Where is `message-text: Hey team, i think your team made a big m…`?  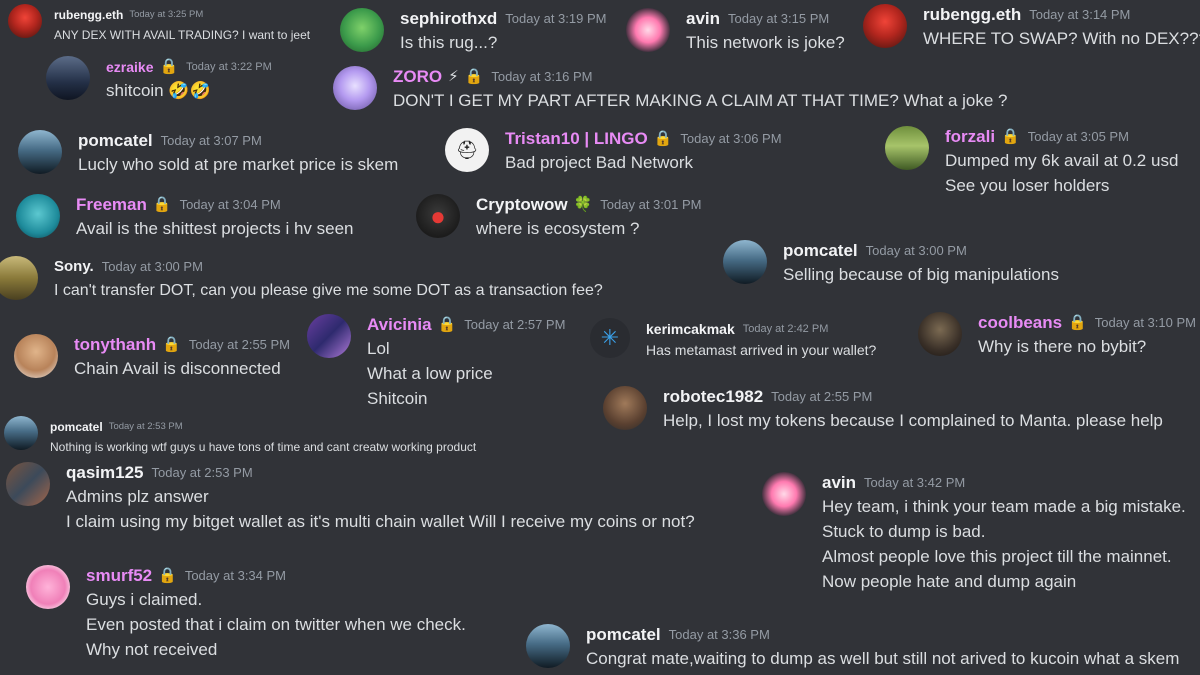 message-text: Hey team, i think your team made a big m… is located at coordinates (1004, 506).